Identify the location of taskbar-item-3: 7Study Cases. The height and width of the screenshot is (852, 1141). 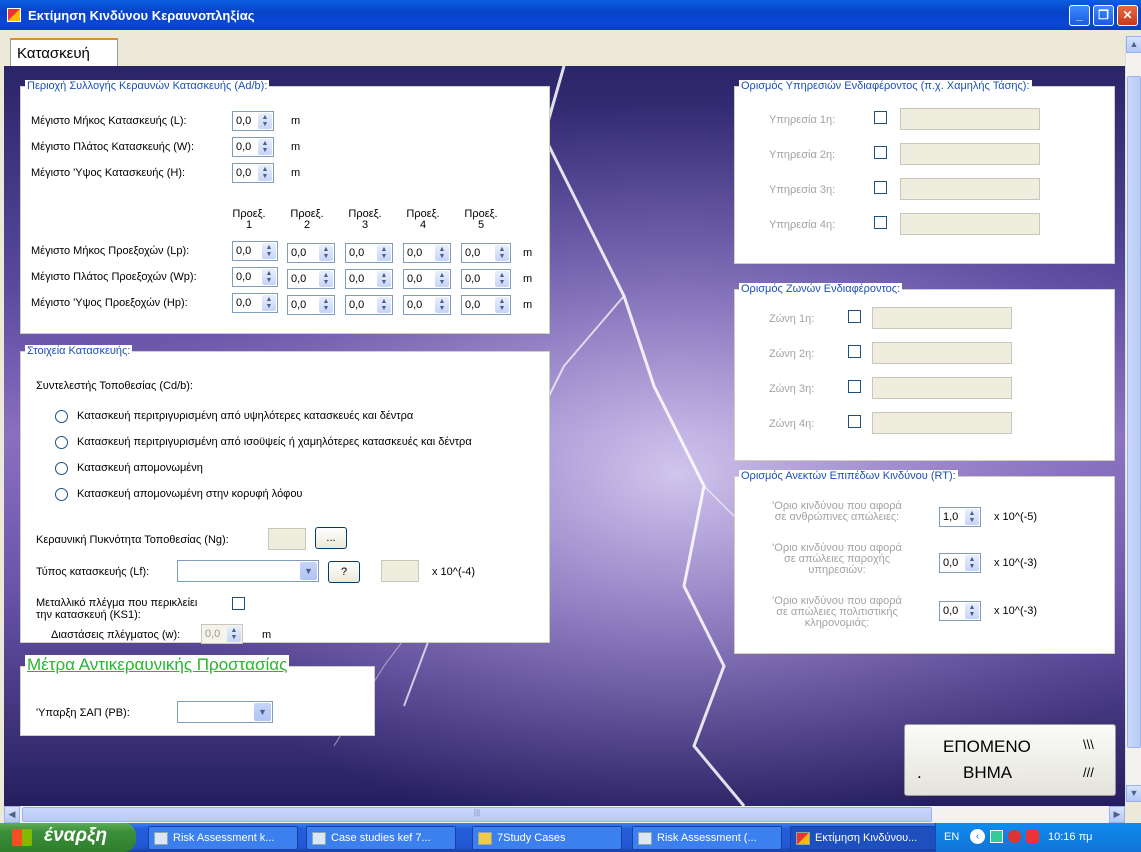
(547, 838).